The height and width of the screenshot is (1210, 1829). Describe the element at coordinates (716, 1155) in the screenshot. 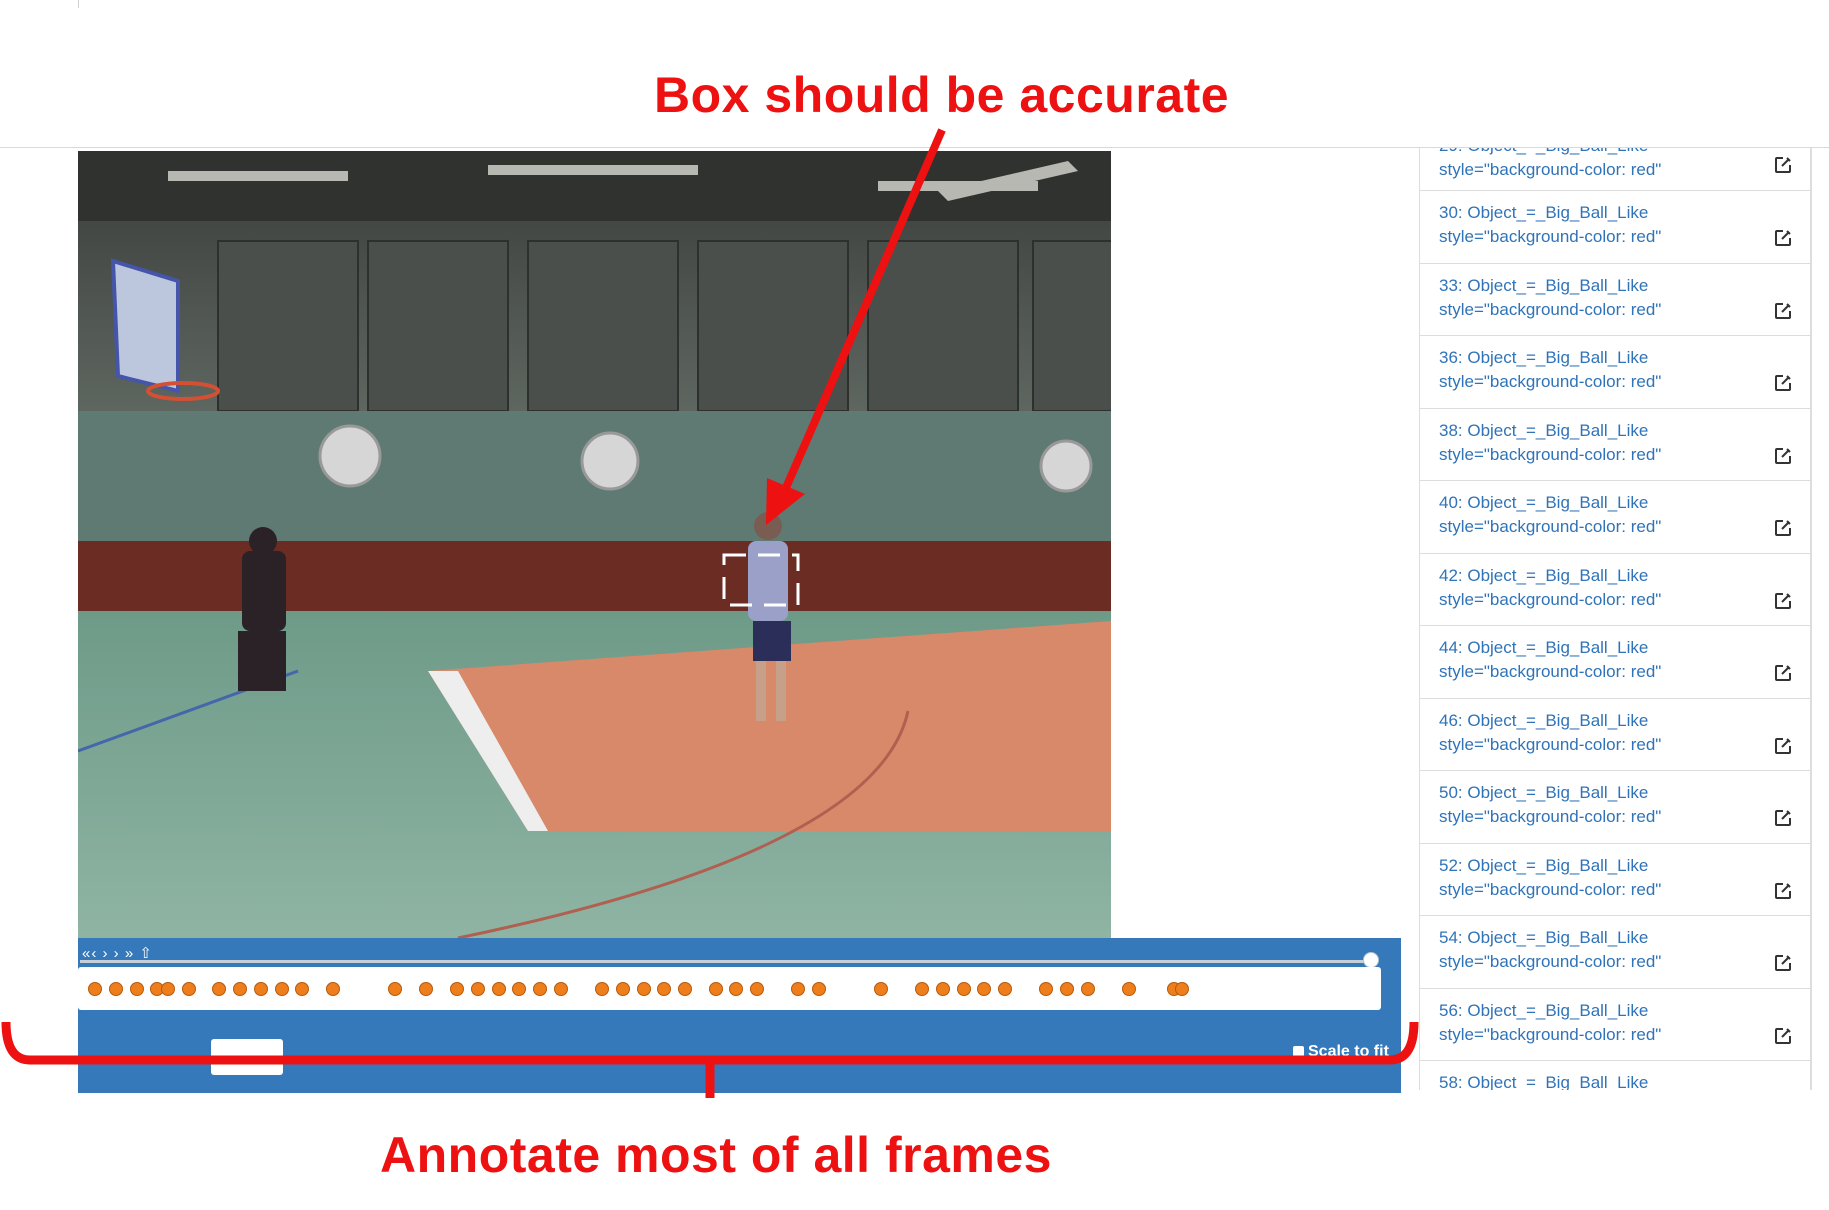

I see `annotation-annotate-frames: Annotate most of all frames` at that location.